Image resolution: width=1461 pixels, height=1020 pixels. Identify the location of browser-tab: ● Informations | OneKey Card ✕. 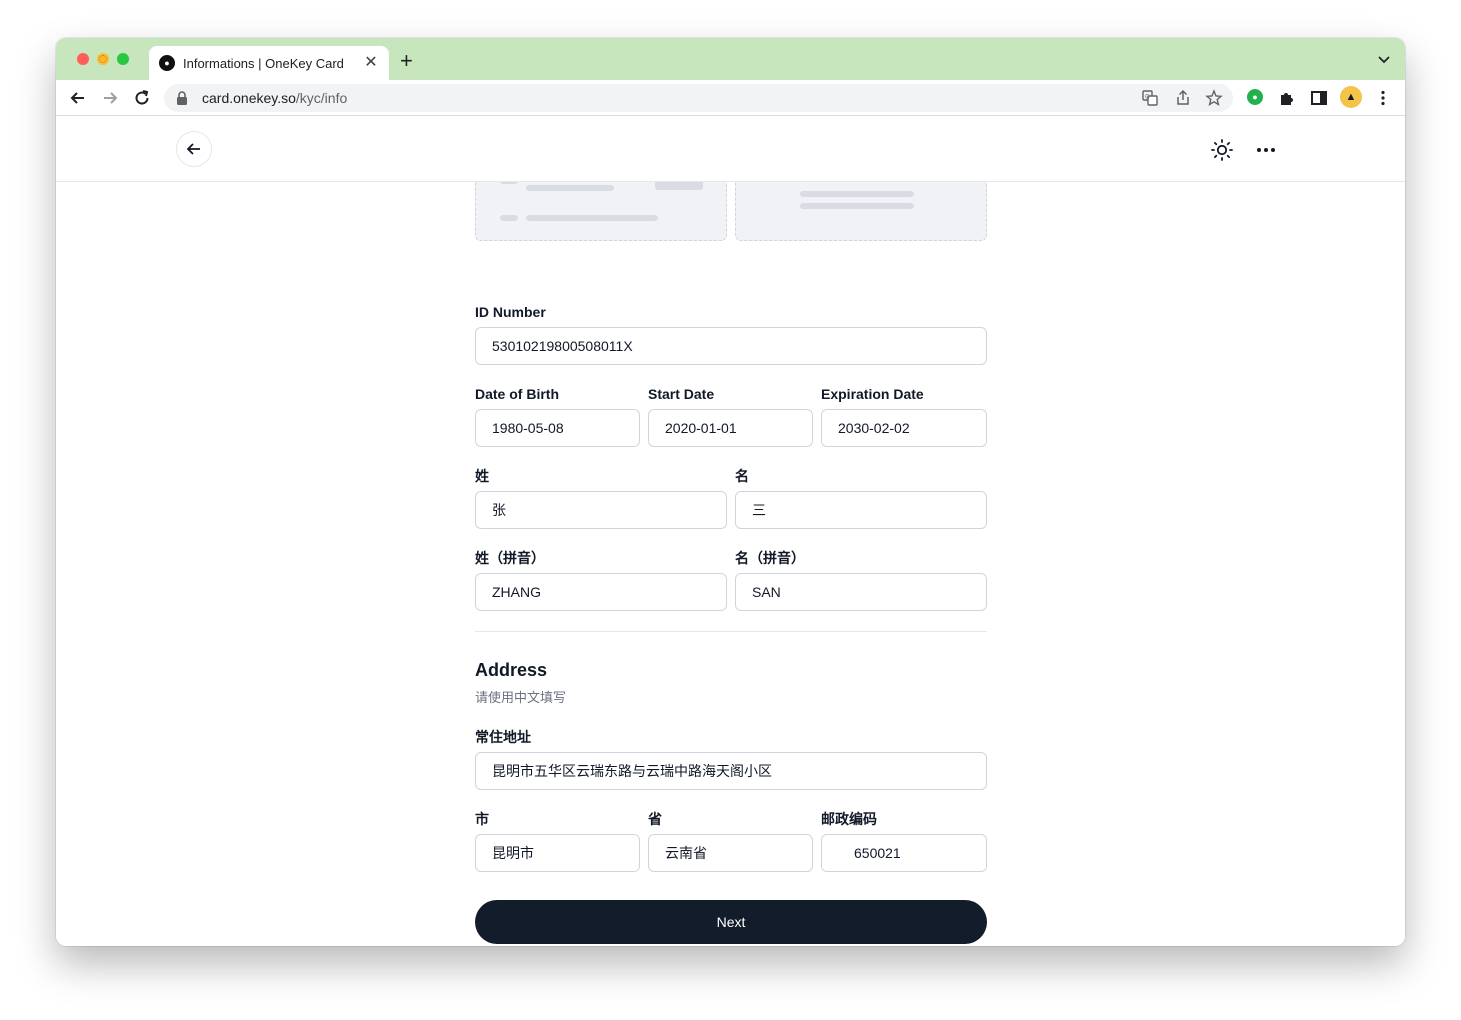
(269, 63).